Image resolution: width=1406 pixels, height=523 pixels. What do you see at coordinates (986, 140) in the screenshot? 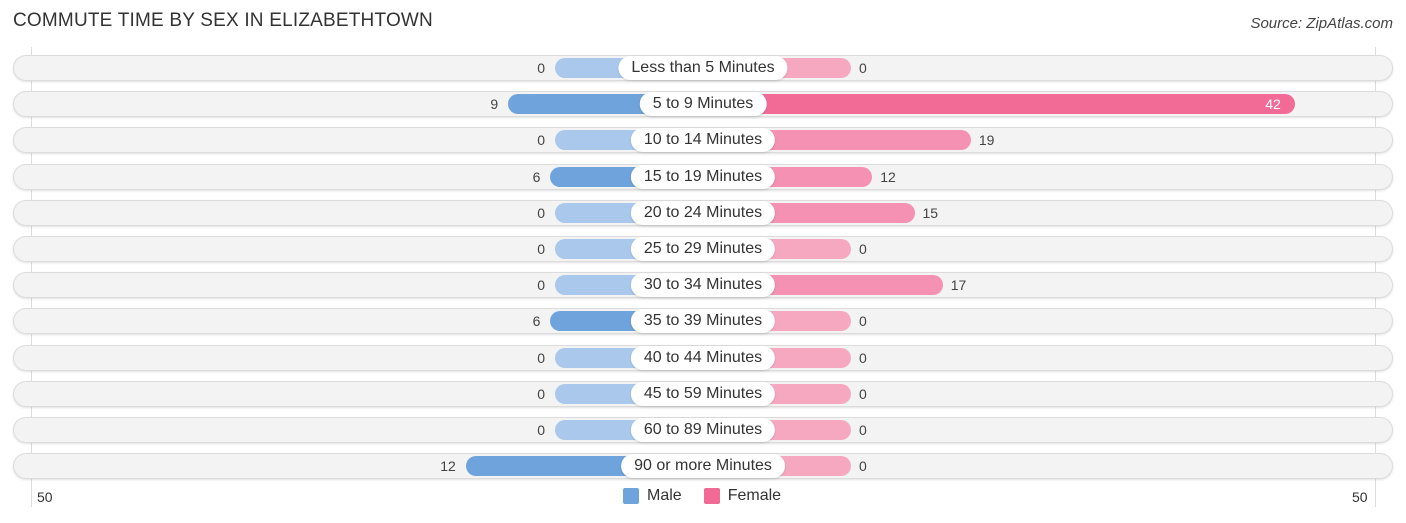
I see `value-label-female: 19` at bounding box center [986, 140].